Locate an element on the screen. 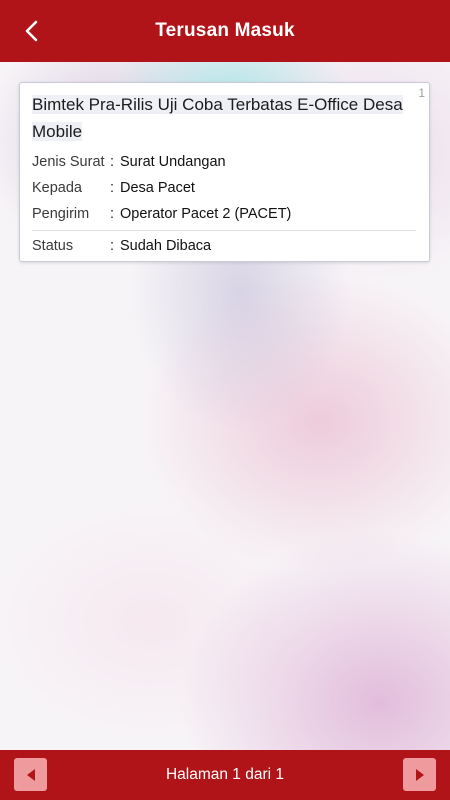 This screenshot has height=800, width=450. triangle-right-icon is located at coordinates (419, 774).